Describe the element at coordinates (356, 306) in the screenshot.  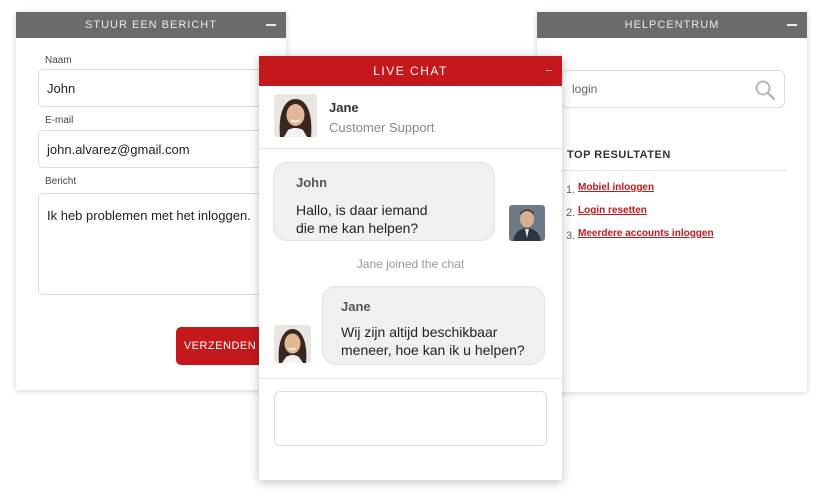
I see `message-sender: Jane` at that location.